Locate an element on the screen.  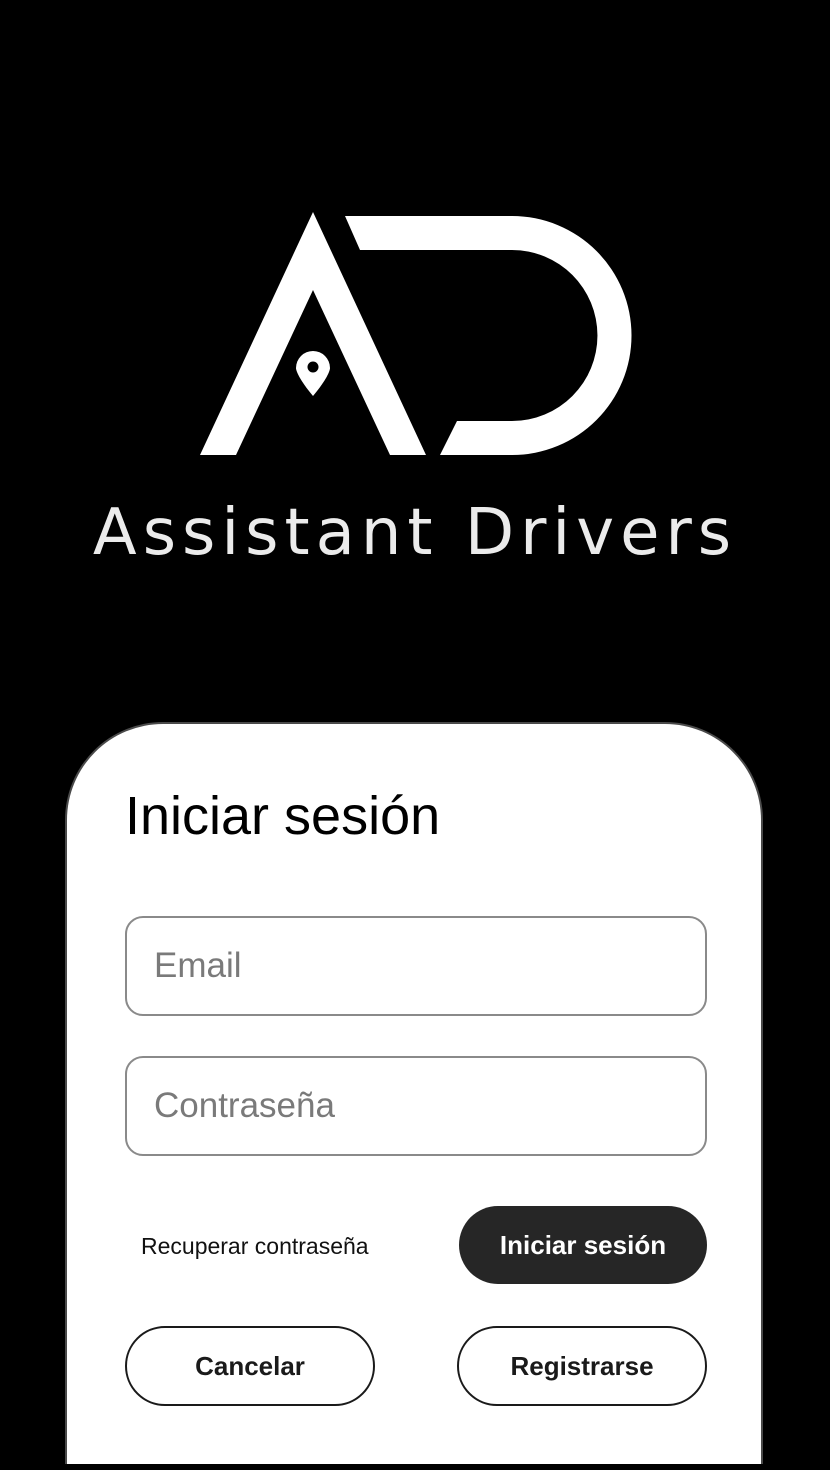
email-field is located at coordinates (416, 966).